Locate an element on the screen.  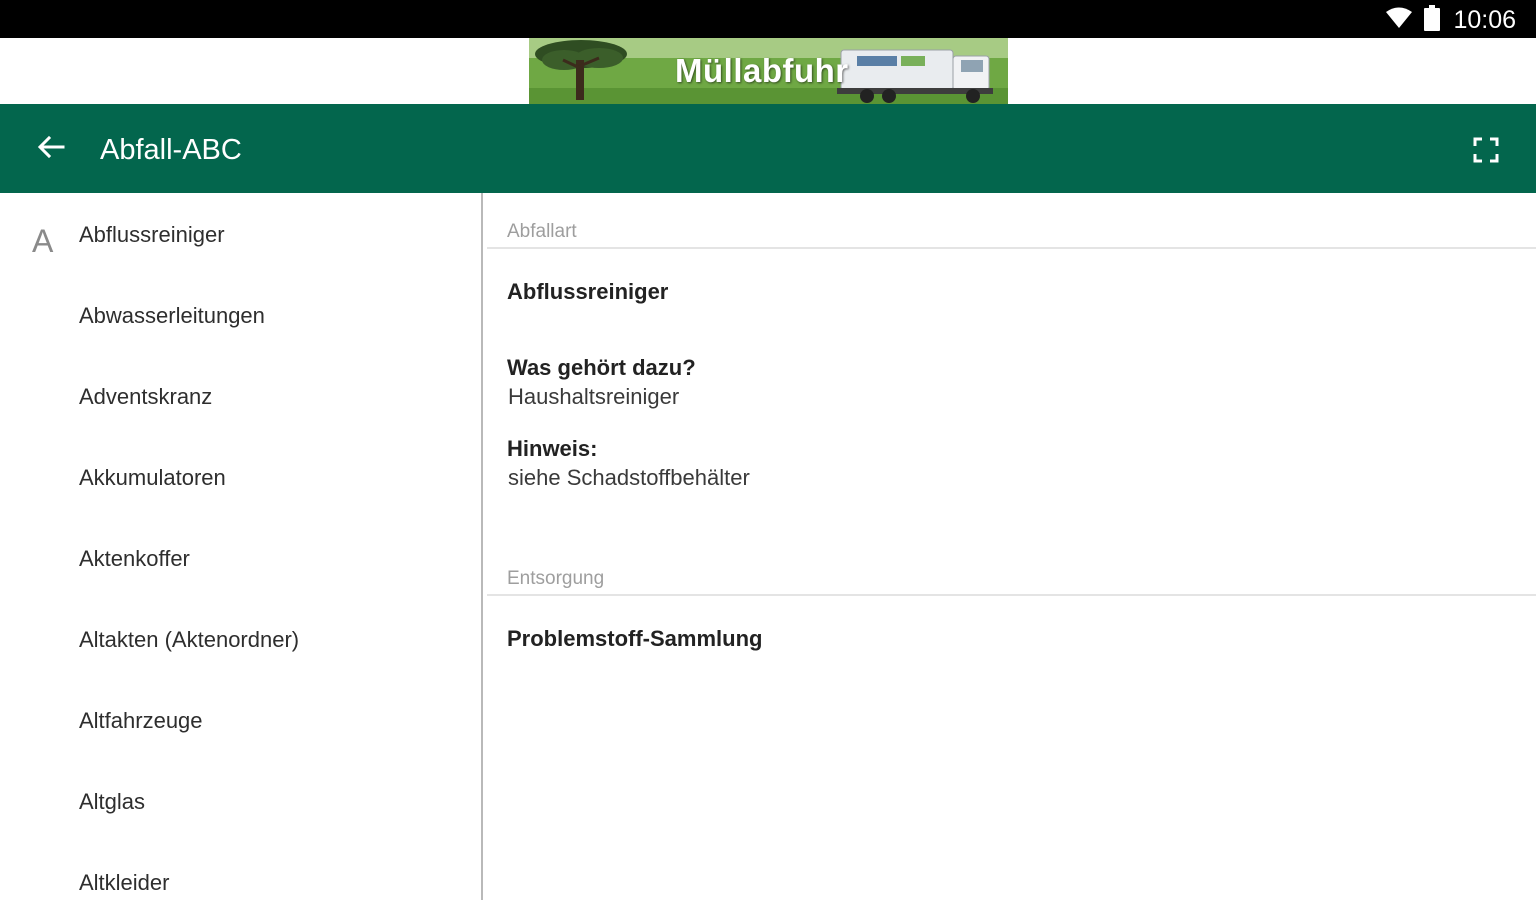
list-item: Altfahrzeuge is located at coordinates (141, 721).